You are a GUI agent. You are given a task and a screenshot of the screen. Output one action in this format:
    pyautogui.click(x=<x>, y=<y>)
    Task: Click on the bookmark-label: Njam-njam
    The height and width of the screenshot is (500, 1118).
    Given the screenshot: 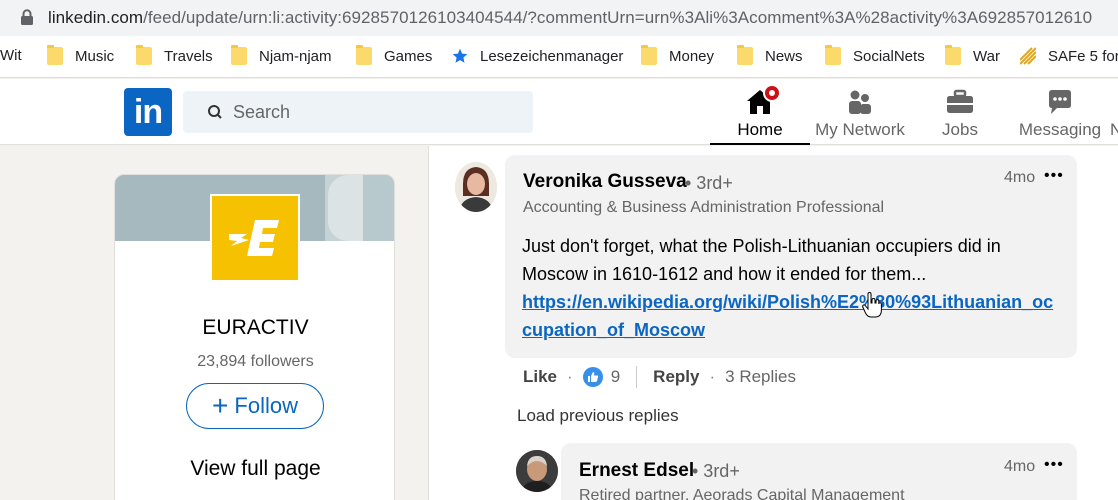 What is the action you would take?
    pyautogui.click(x=295, y=56)
    